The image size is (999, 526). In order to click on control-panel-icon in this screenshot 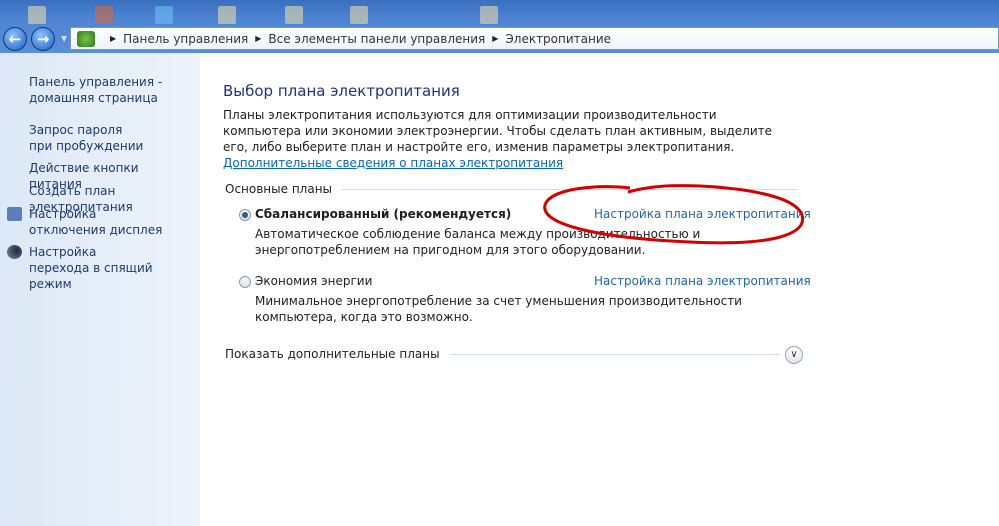, I will do `click(86, 38)`.